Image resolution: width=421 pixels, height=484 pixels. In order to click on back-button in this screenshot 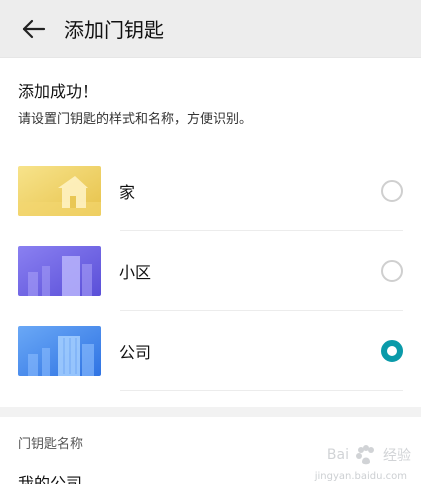, I will do `click(34, 29)`.